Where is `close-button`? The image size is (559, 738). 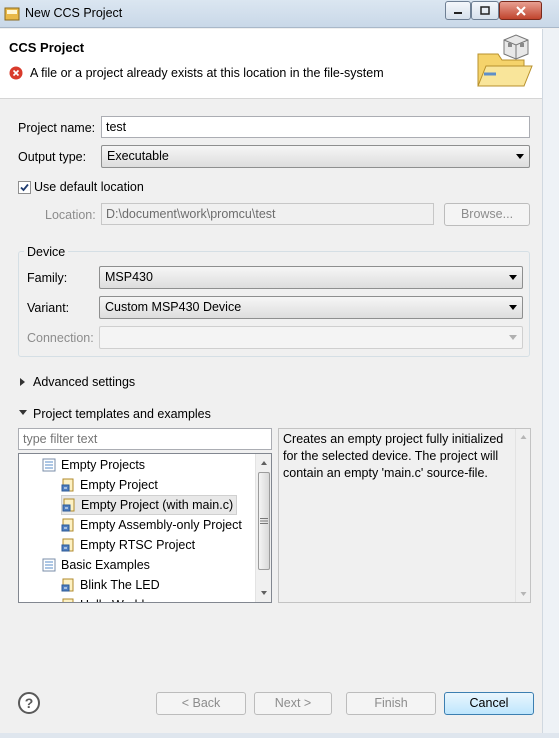
close-button is located at coordinates (520, 10).